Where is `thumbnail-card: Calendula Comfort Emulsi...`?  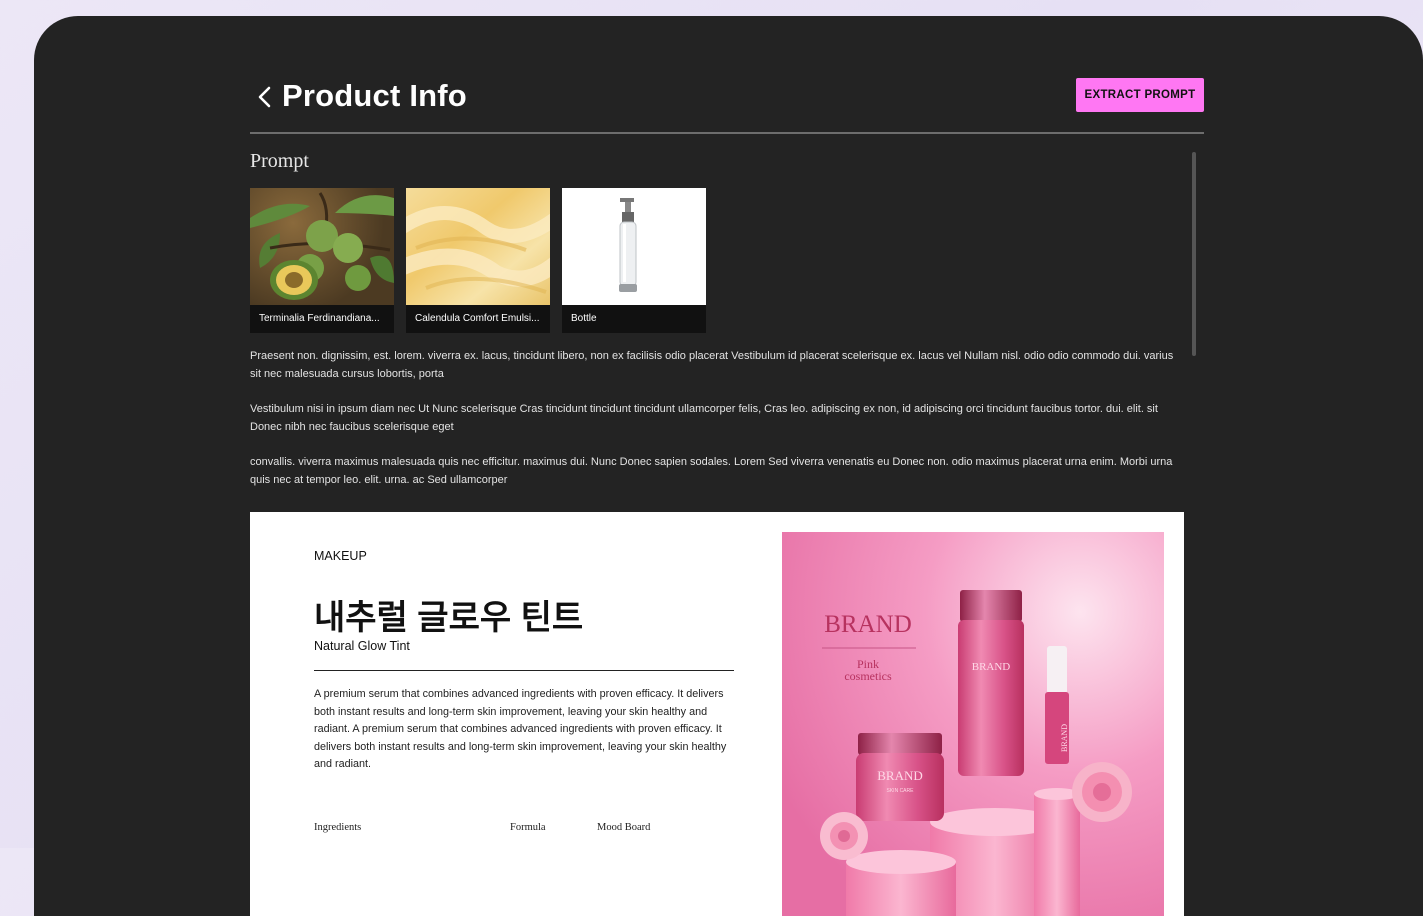 thumbnail-card: Calendula Comfort Emulsi... is located at coordinates (478, 260).